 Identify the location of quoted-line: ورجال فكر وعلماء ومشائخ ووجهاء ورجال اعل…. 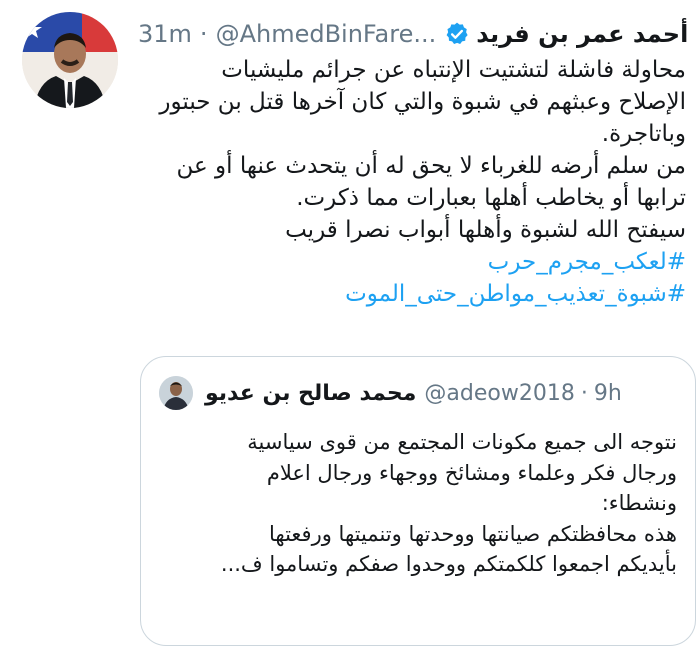
(471, 472).